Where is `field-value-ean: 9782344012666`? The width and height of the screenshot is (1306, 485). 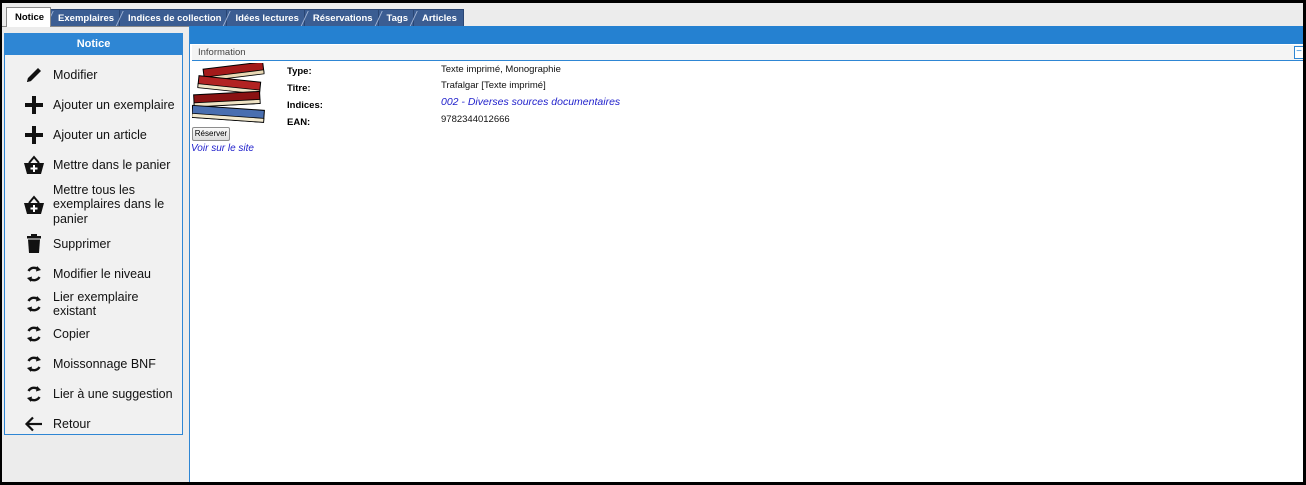
field-value-ean: 9782344012666 is located at coordinates (475, 119).